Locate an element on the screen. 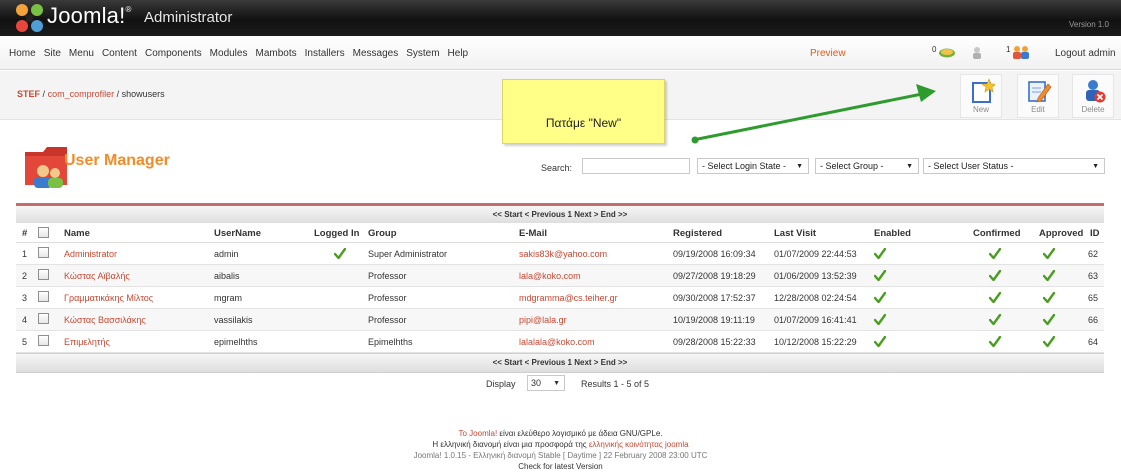 This screenshot has width=1121, height=474. group-select: - Select Group - ▼ is located at coordinates (867, 166).